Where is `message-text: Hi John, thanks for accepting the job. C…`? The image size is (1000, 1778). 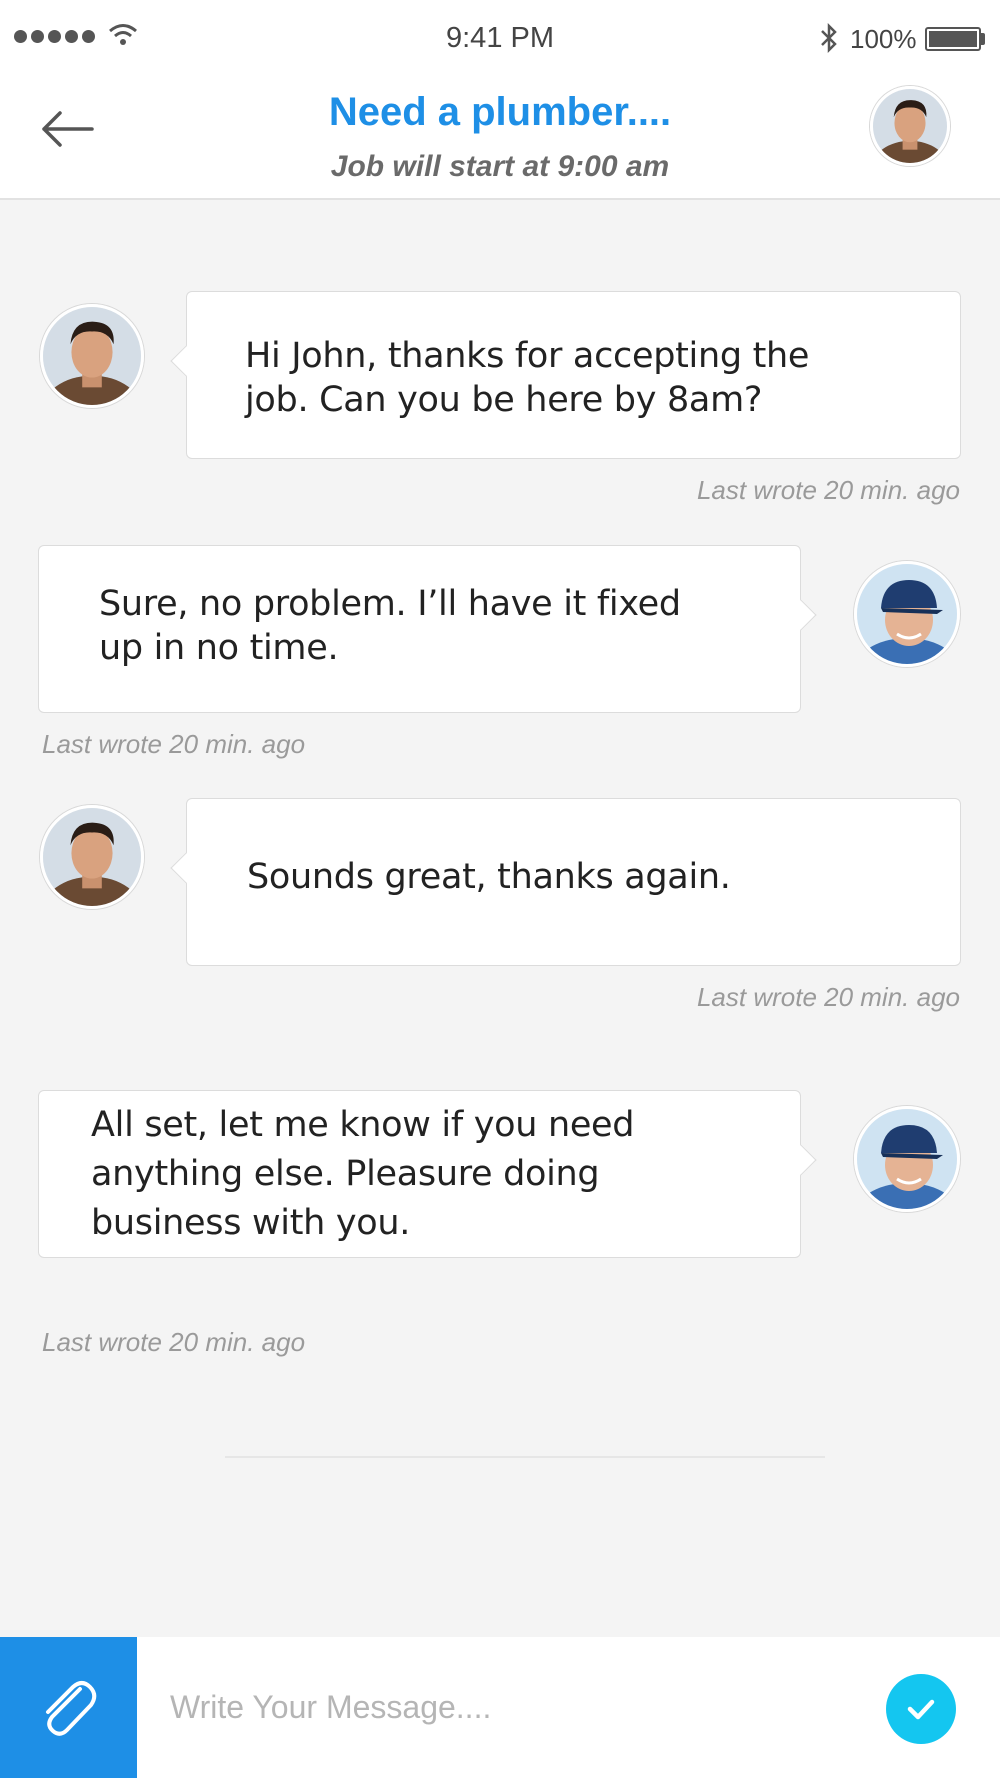 message-text: Hi John, thanks for accepting the job. C… is located at coordinates (527, 378).